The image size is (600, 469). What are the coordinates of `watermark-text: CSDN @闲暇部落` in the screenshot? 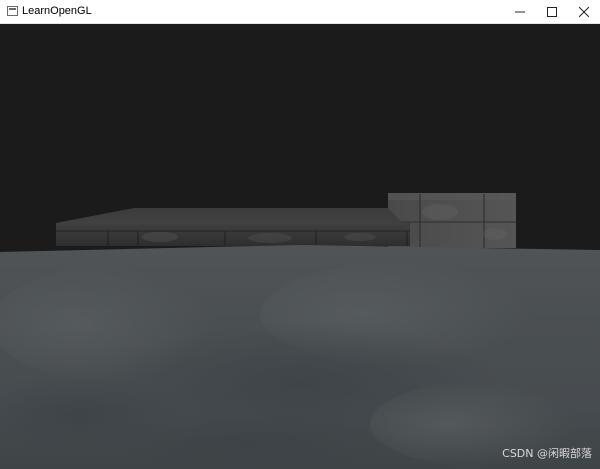 It's located at (547, 453).